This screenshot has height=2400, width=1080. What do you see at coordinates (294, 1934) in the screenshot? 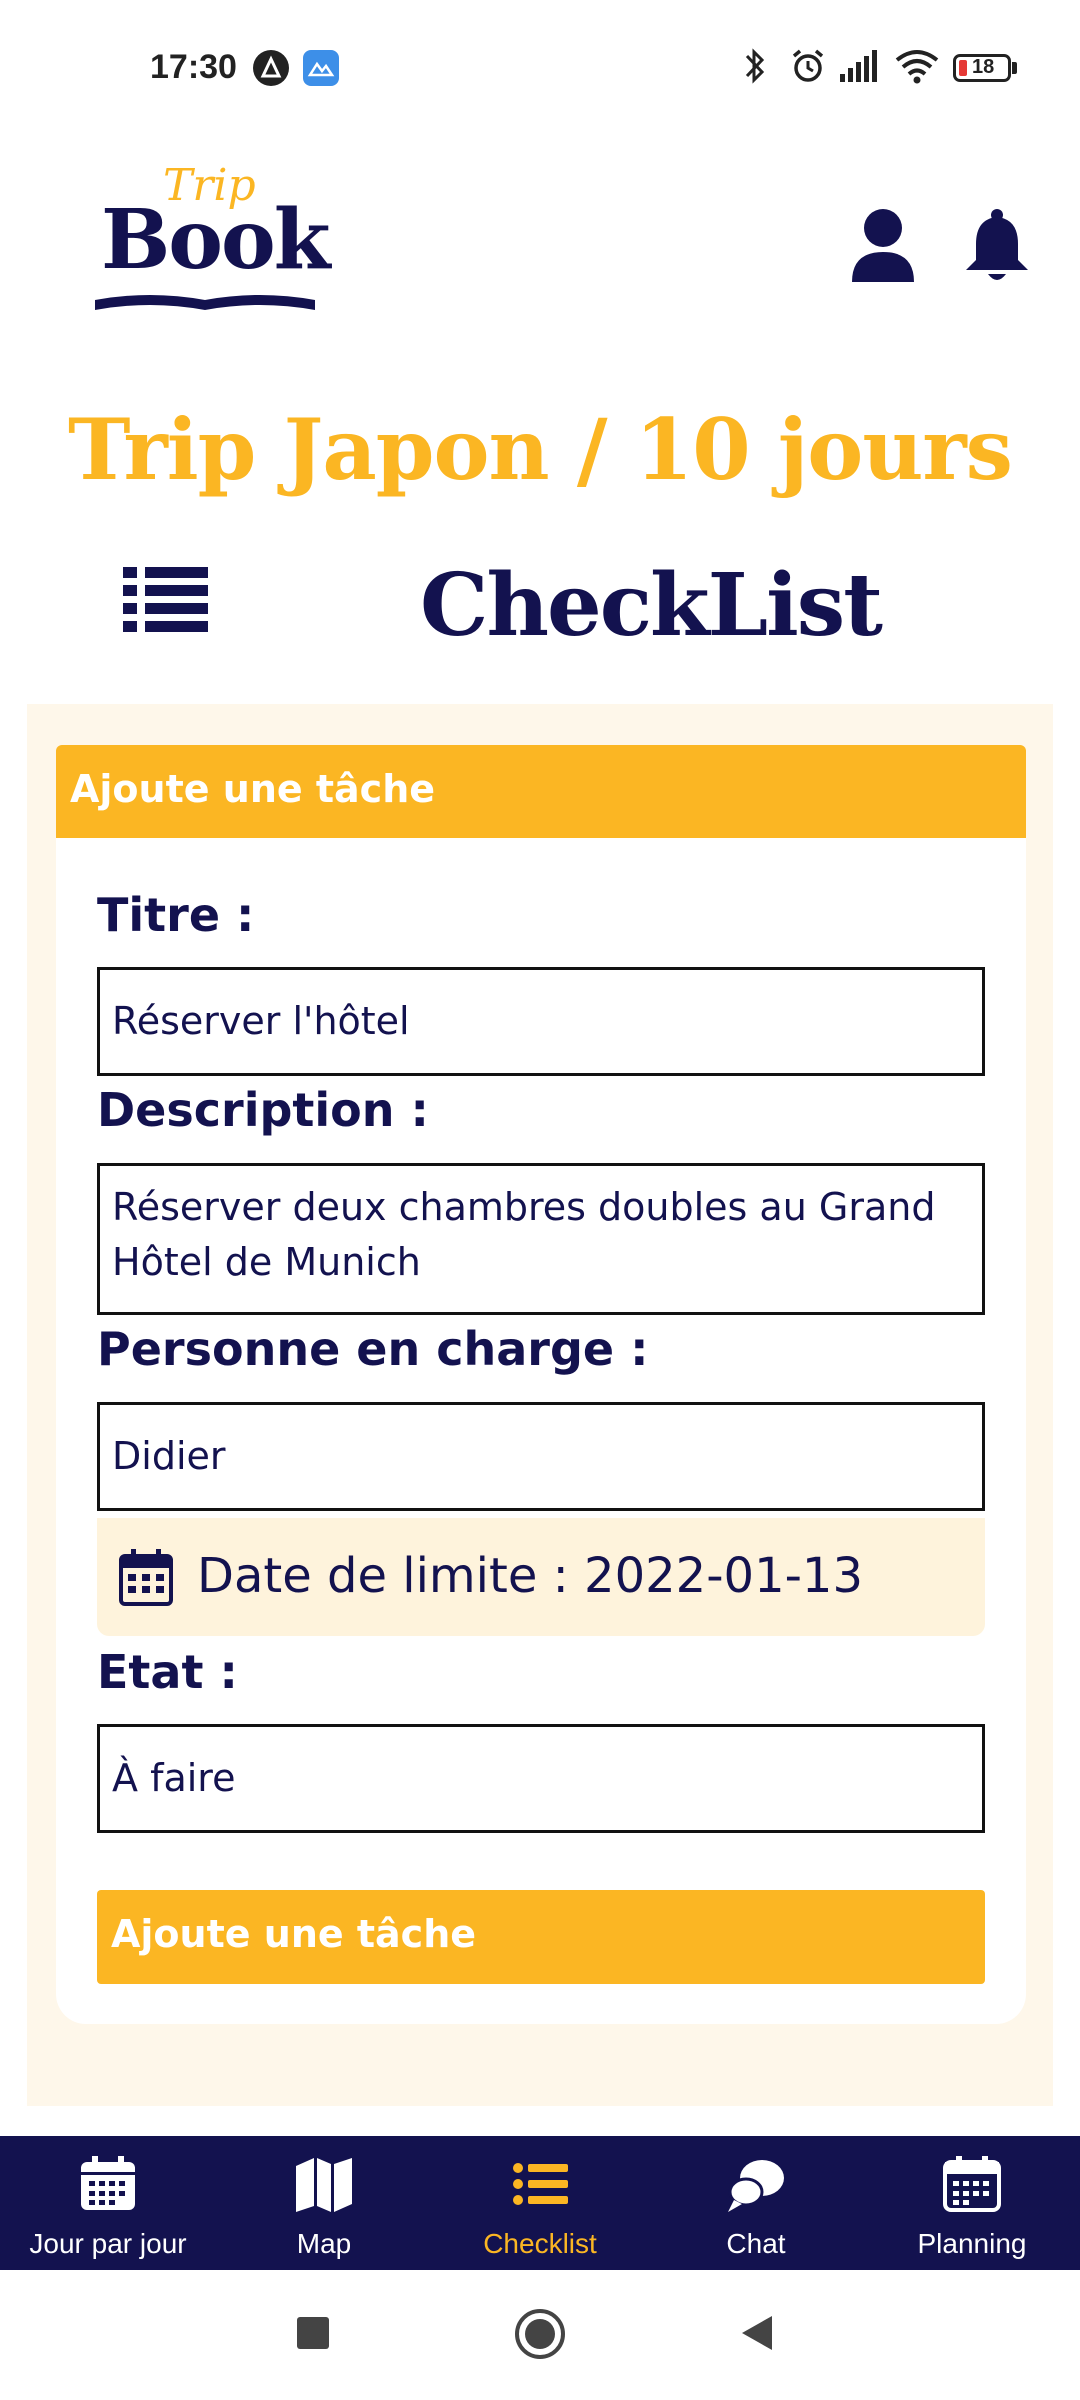
I see `add-task-button-label: Ajoute une tâche` at bounding box center [294, 1934].